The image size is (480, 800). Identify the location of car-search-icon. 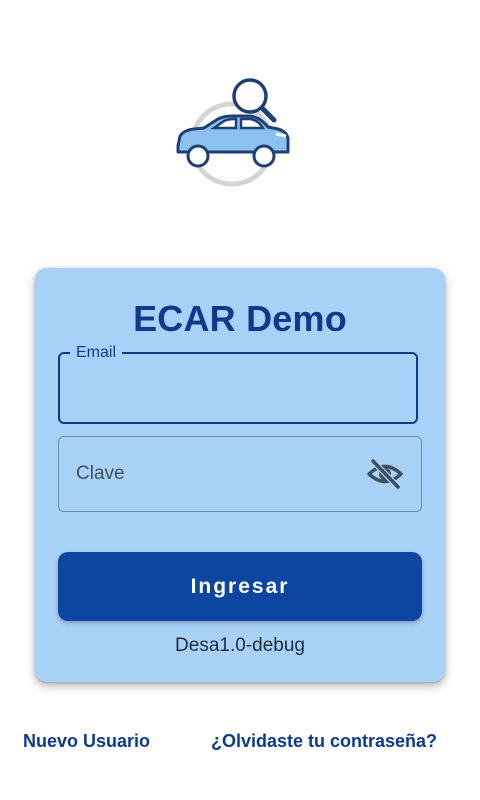
(232, 132).